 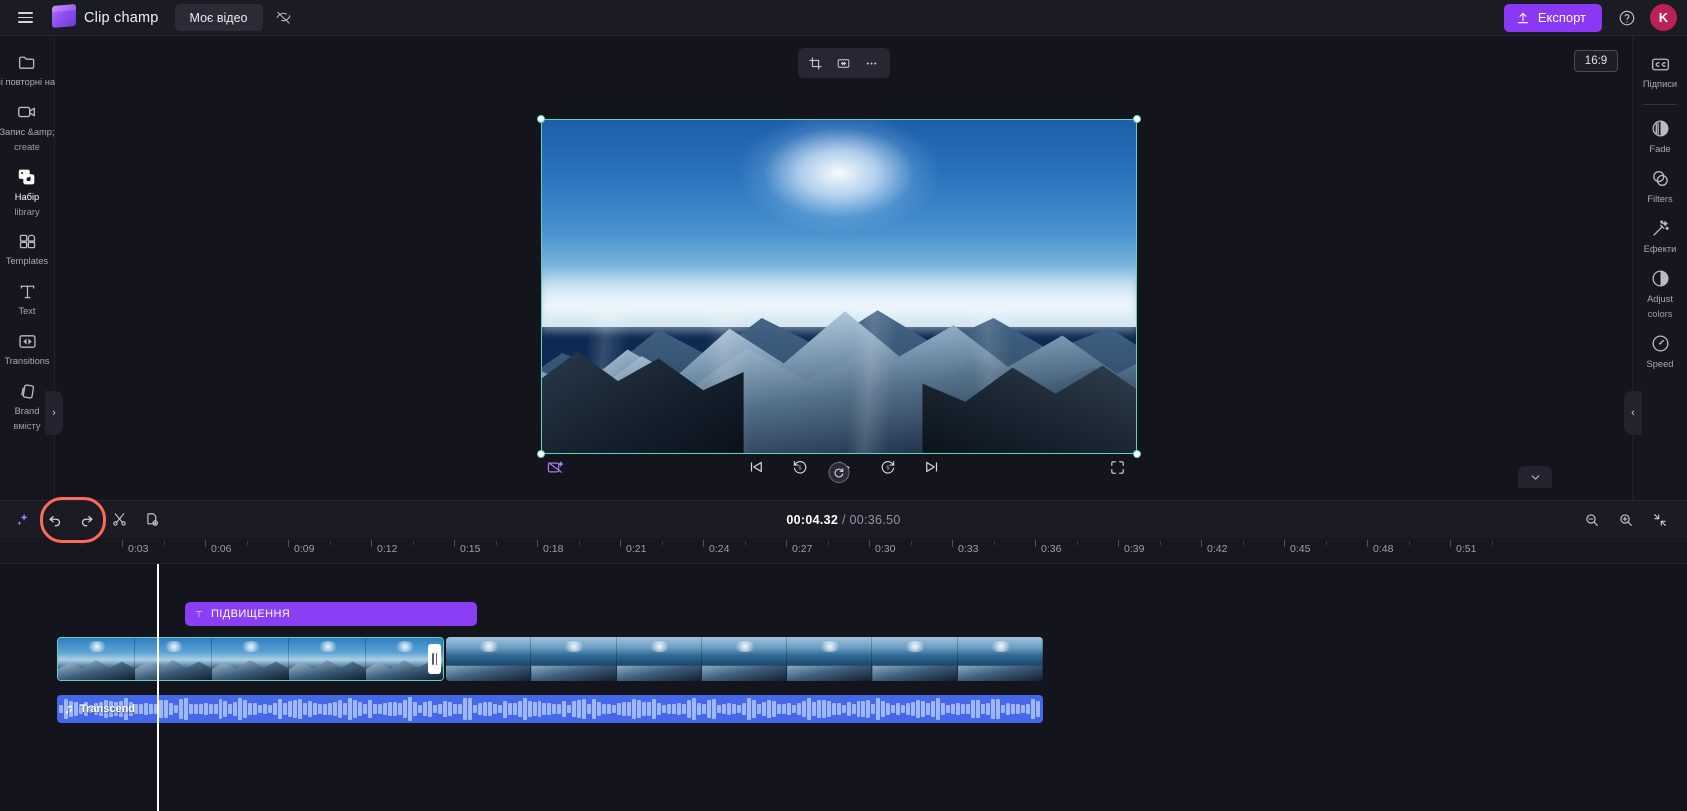 I want to click on crop-button, so click(x=816, y=63).